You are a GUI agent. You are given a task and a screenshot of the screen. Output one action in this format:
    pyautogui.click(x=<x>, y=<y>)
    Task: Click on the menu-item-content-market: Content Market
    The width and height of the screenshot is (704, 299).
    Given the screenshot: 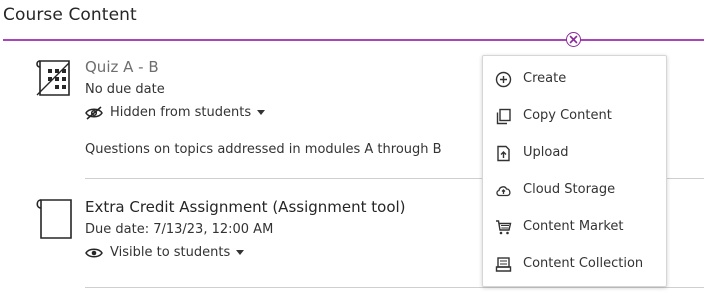 What is the action you would take?
    pyautogui.click(x=574, y=227)
    